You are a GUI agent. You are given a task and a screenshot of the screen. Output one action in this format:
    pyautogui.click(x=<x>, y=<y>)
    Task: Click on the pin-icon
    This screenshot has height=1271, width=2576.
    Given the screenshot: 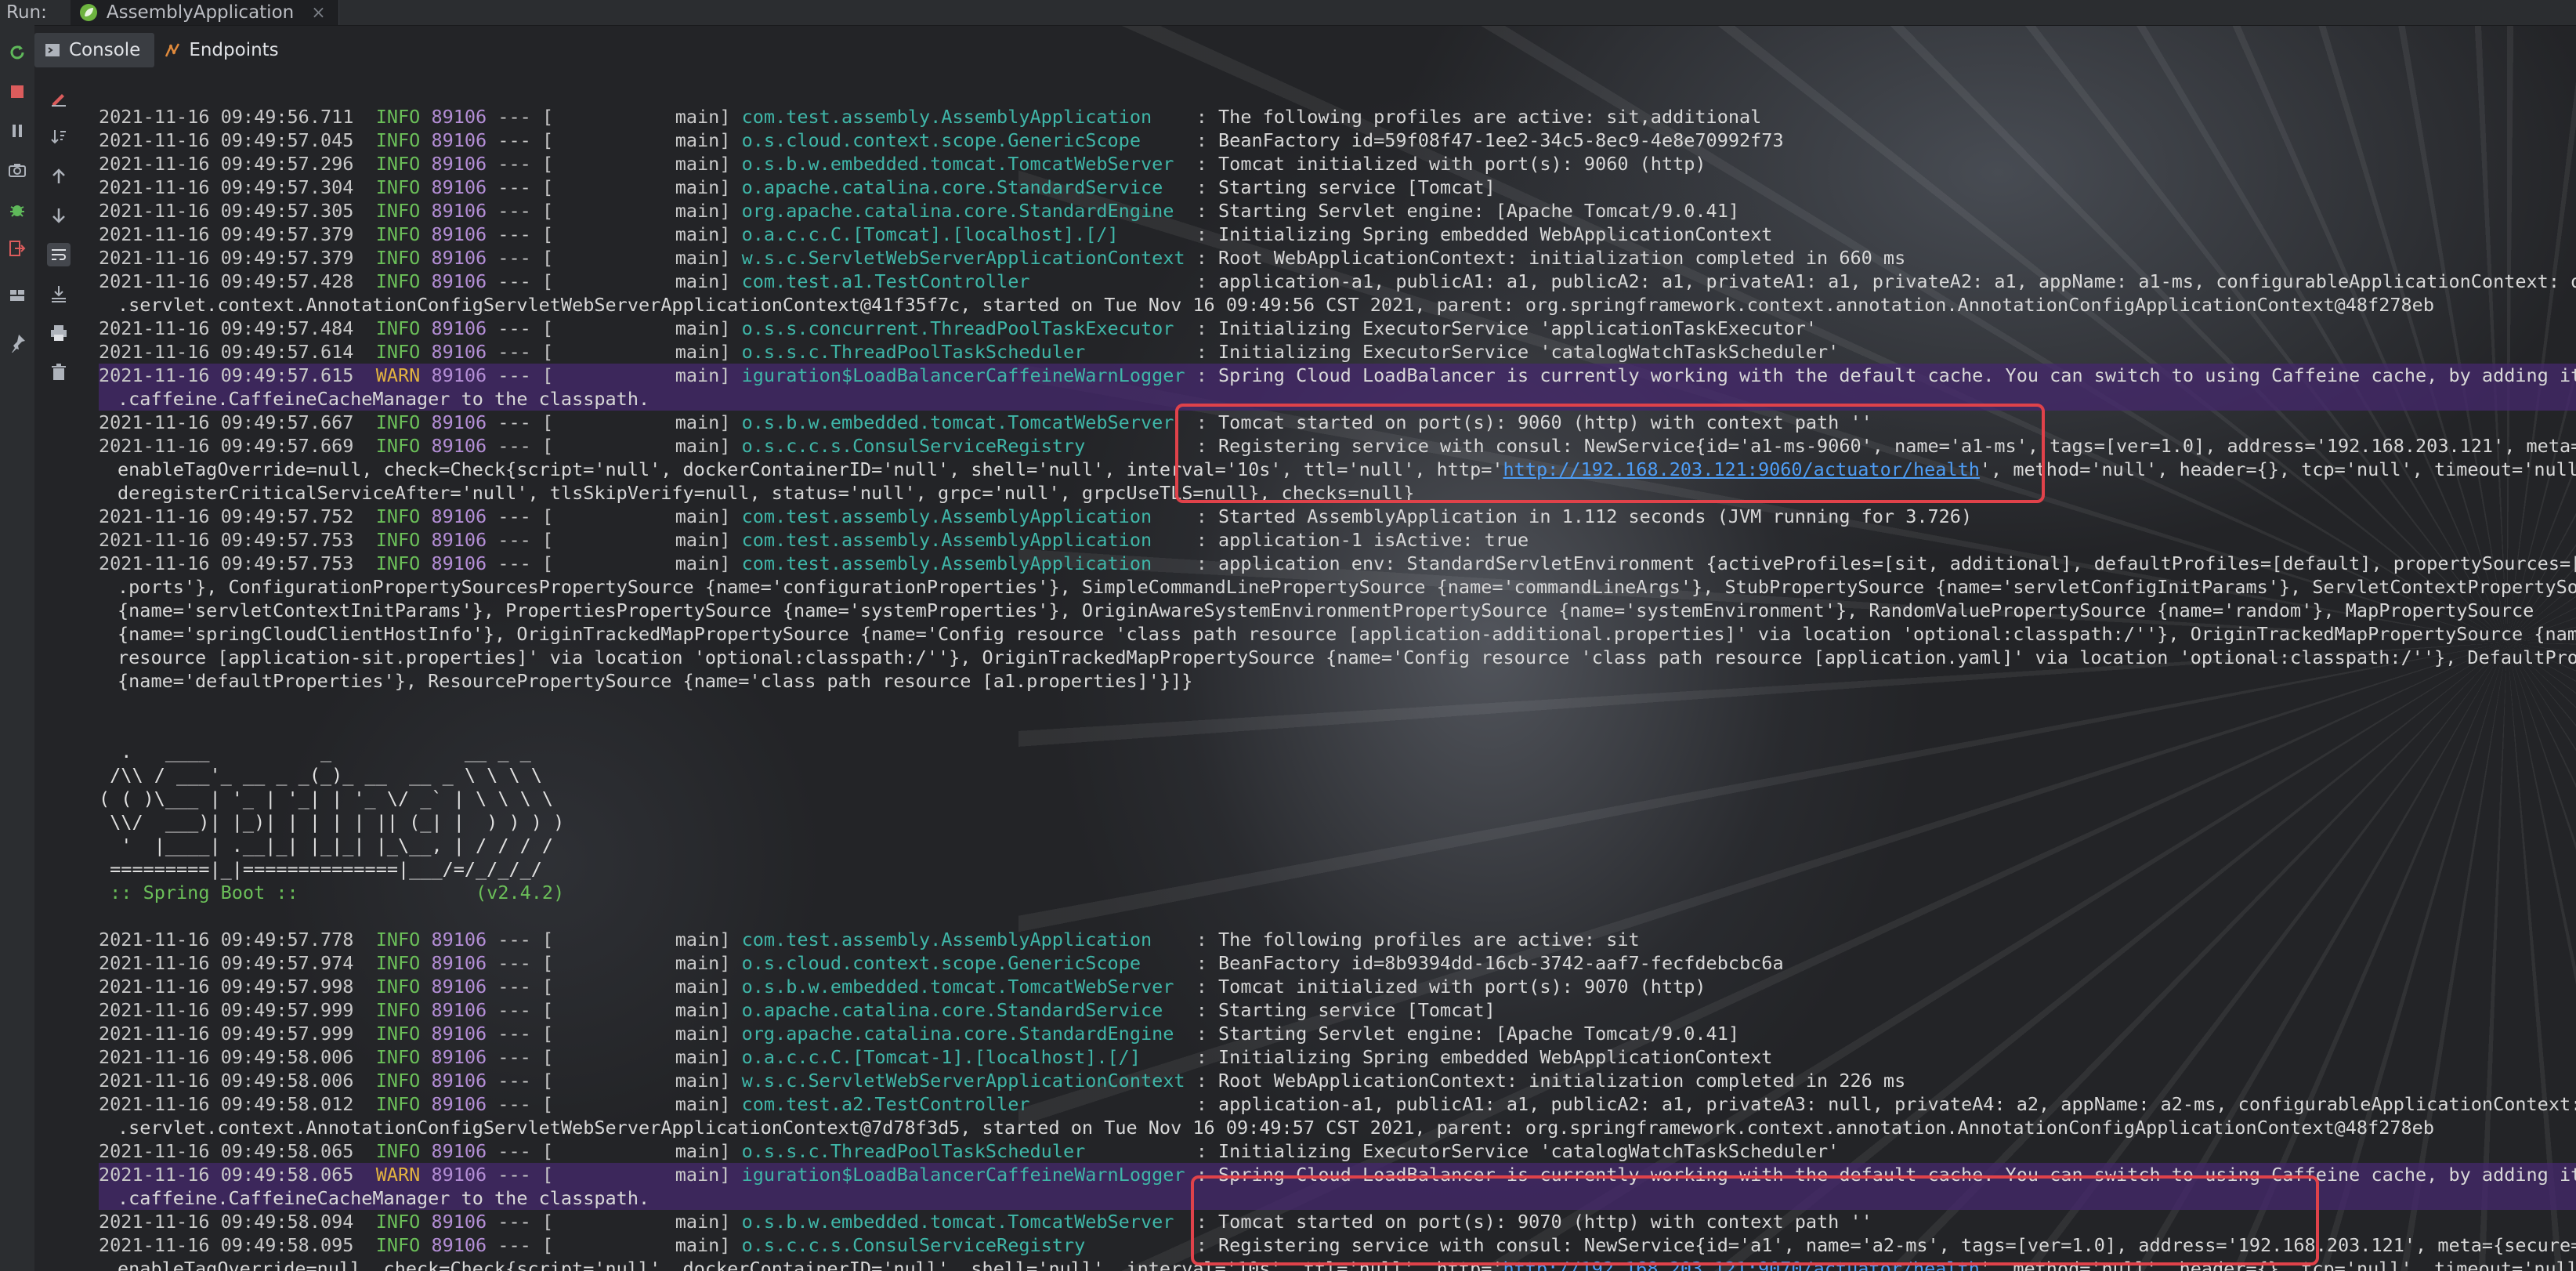 What is the action you would take?
    pyautogui.click(x=17, y=342)
    